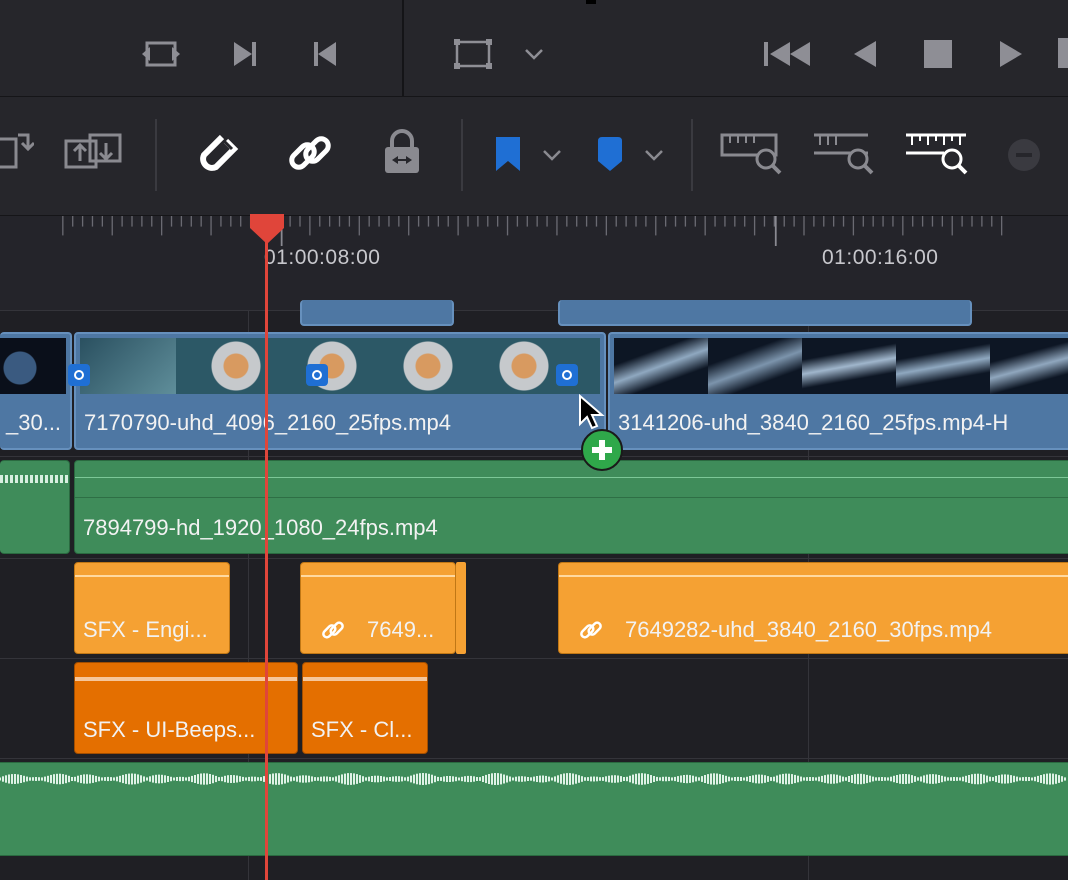  I want to click on timecode-label: 01:00:16:00, so click(880, 257).